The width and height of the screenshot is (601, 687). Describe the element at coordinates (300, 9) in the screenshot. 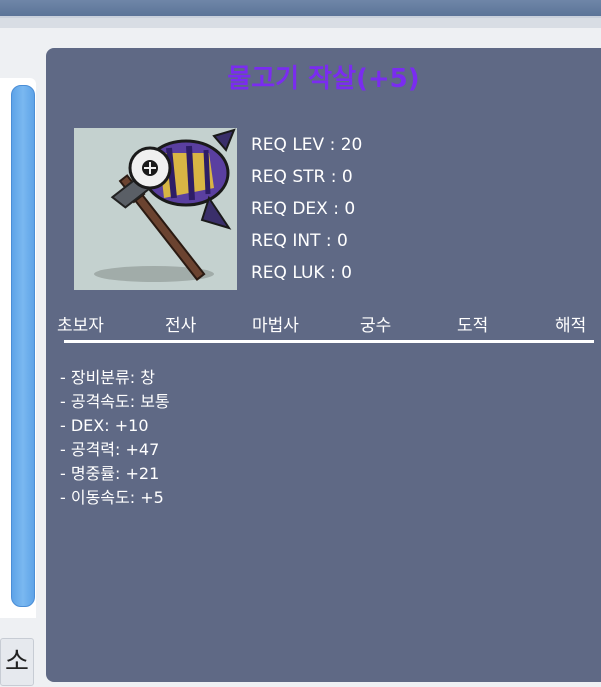

I see `window-top-bar` at that location.